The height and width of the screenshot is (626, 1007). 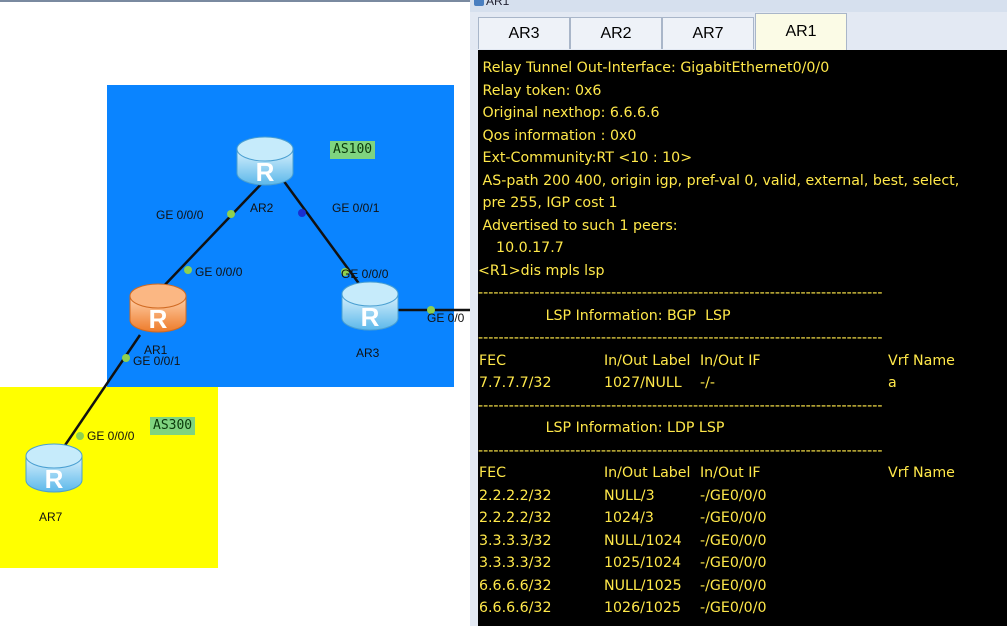 What do you see at coordinates (368, 353) in the screenshot?
I see `router-ar3-label: AR3` at bounding box center [368, 353].